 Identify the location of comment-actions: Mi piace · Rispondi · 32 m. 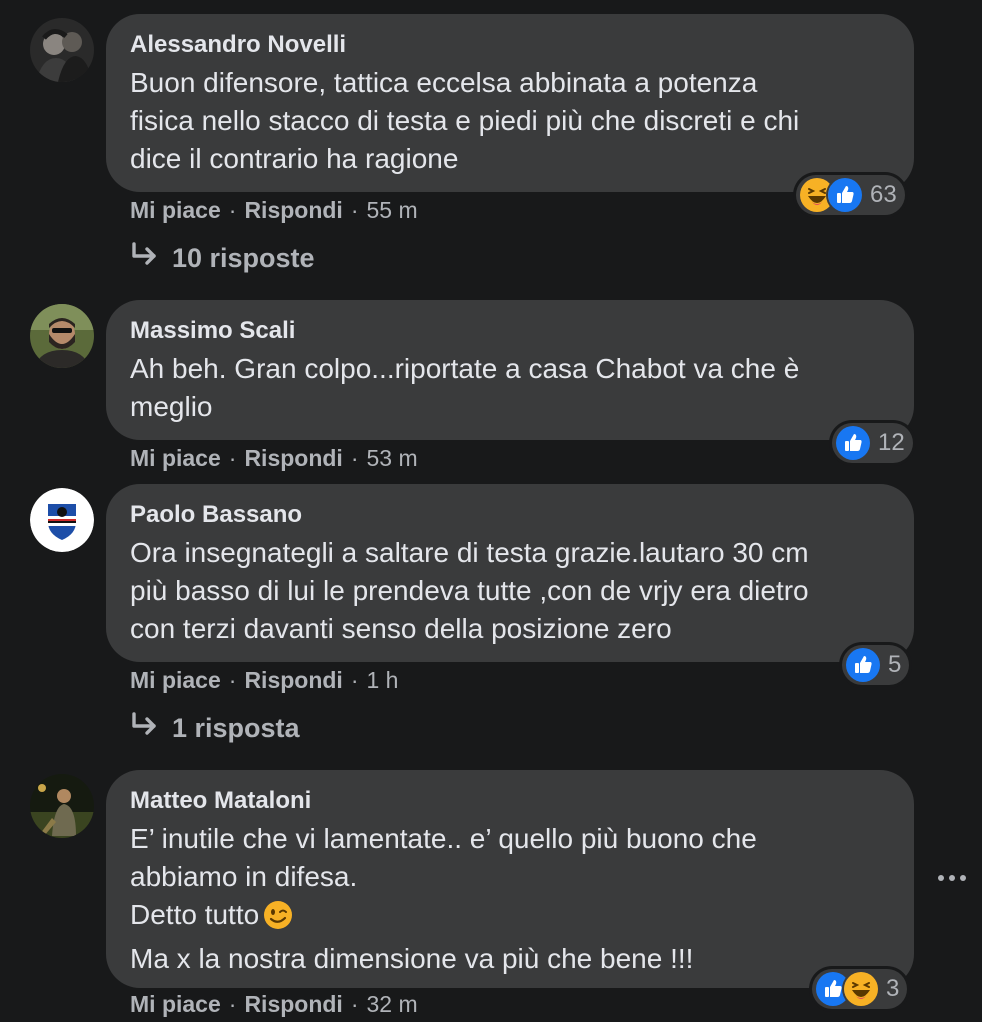
(274, 1004).